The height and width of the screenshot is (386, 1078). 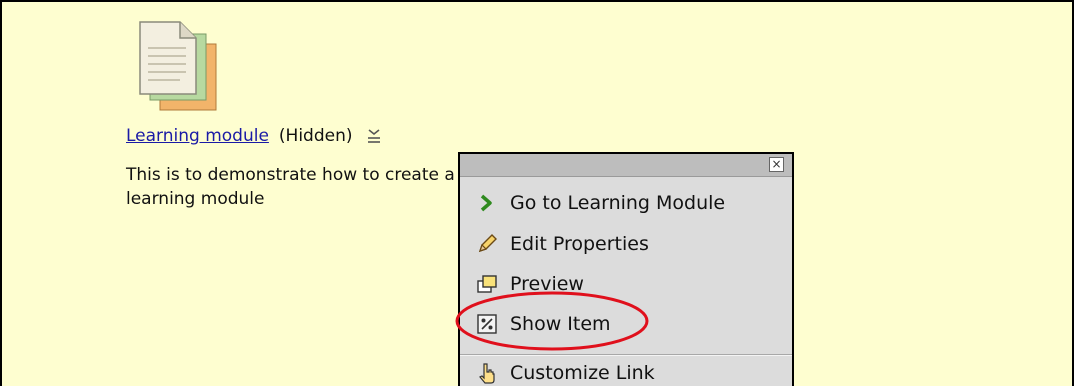 I want to click on close-icon: ×, so click(x=776, y=164).